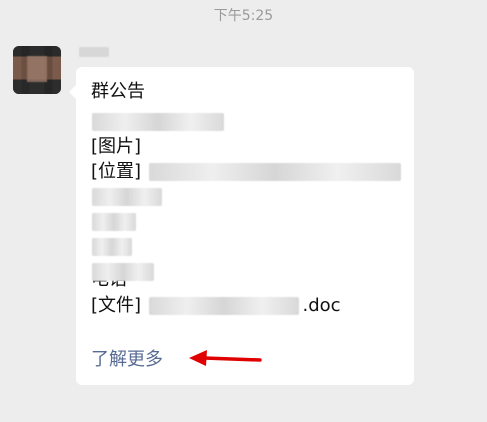 The image size is (487, 422). I want to click on avatar, so click(37, 70).